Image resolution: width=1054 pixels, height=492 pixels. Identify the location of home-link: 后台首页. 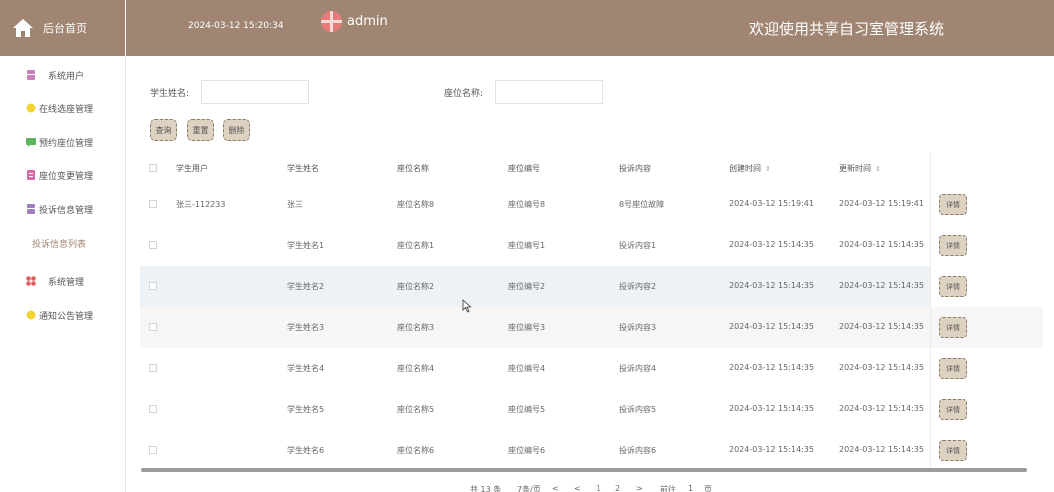
(63, 28).